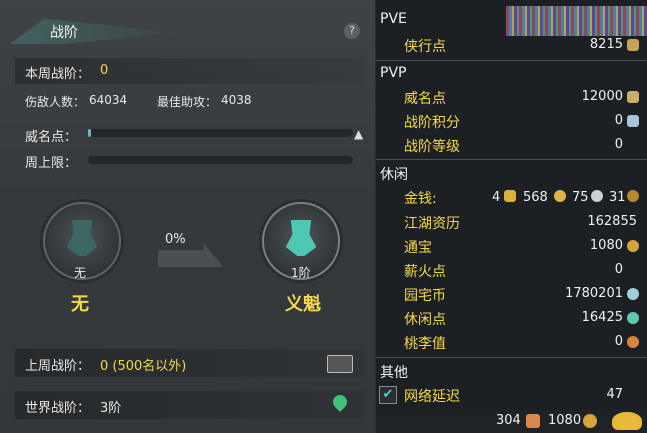 The image size is (647, 433). What do you see at coordinates (51, 163) in the screenshot?
I see `weekly-cap-label: 周上限：` at bounding box center [51, 163].